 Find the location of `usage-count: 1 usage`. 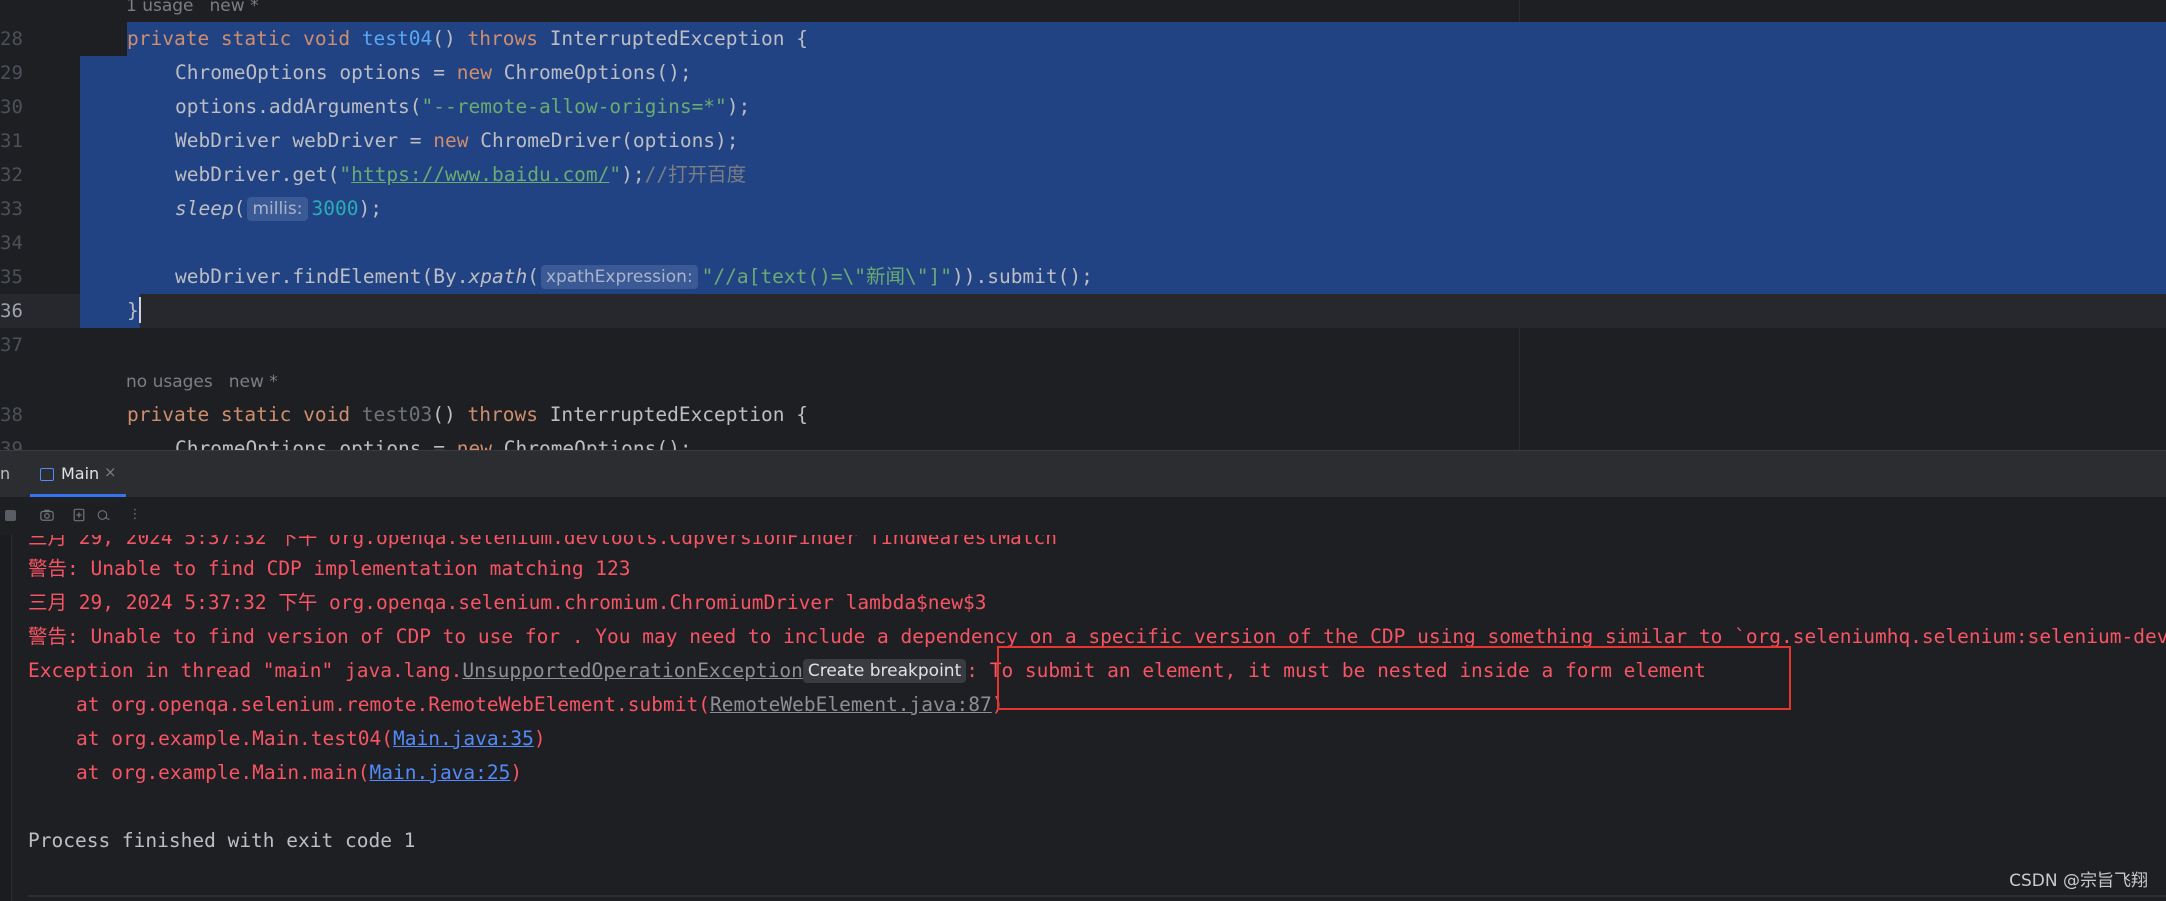

usage-count: 1 usage is located at coordinates (160, 8).